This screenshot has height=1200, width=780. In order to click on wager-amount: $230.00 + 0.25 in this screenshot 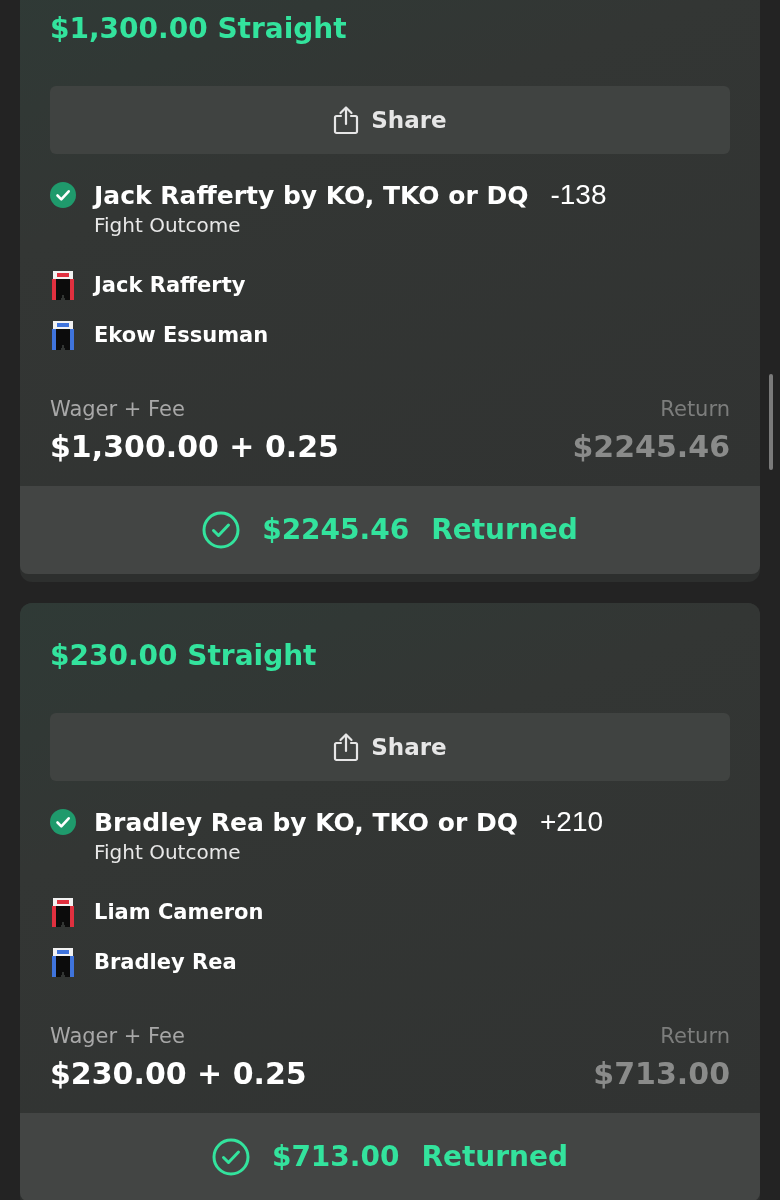, I will do `click(178, 1074)`.